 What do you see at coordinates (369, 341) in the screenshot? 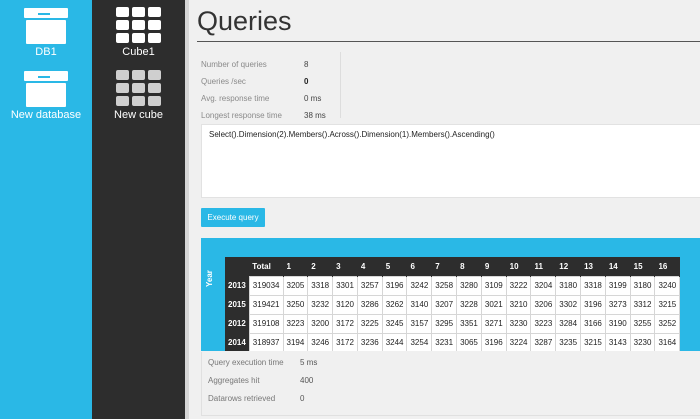
I see `table-cell: 3236` at bounding box center [369, 341].